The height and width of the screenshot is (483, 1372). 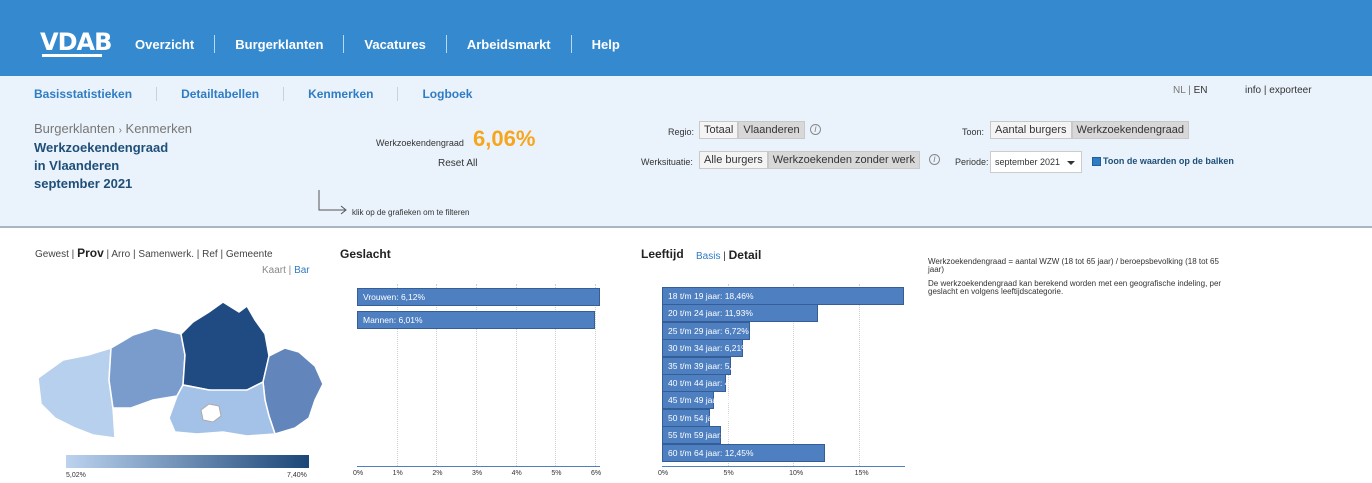 What do you see at coordinates (1096, 161) in the screenshot?
I see `checkbox-checked-icon` at bounding box center [1096, 161].